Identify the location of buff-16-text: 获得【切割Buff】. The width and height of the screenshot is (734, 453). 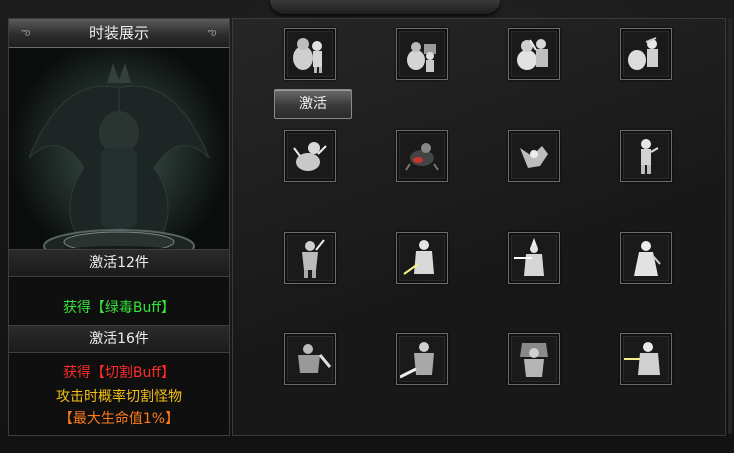
(119, 373).